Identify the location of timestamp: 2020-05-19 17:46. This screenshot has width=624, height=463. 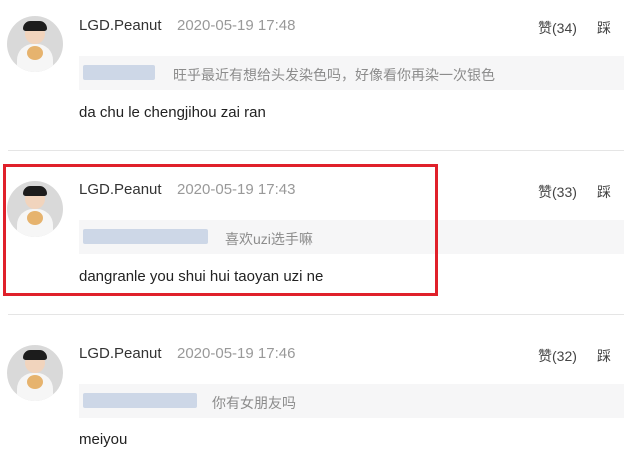
(236, 353).